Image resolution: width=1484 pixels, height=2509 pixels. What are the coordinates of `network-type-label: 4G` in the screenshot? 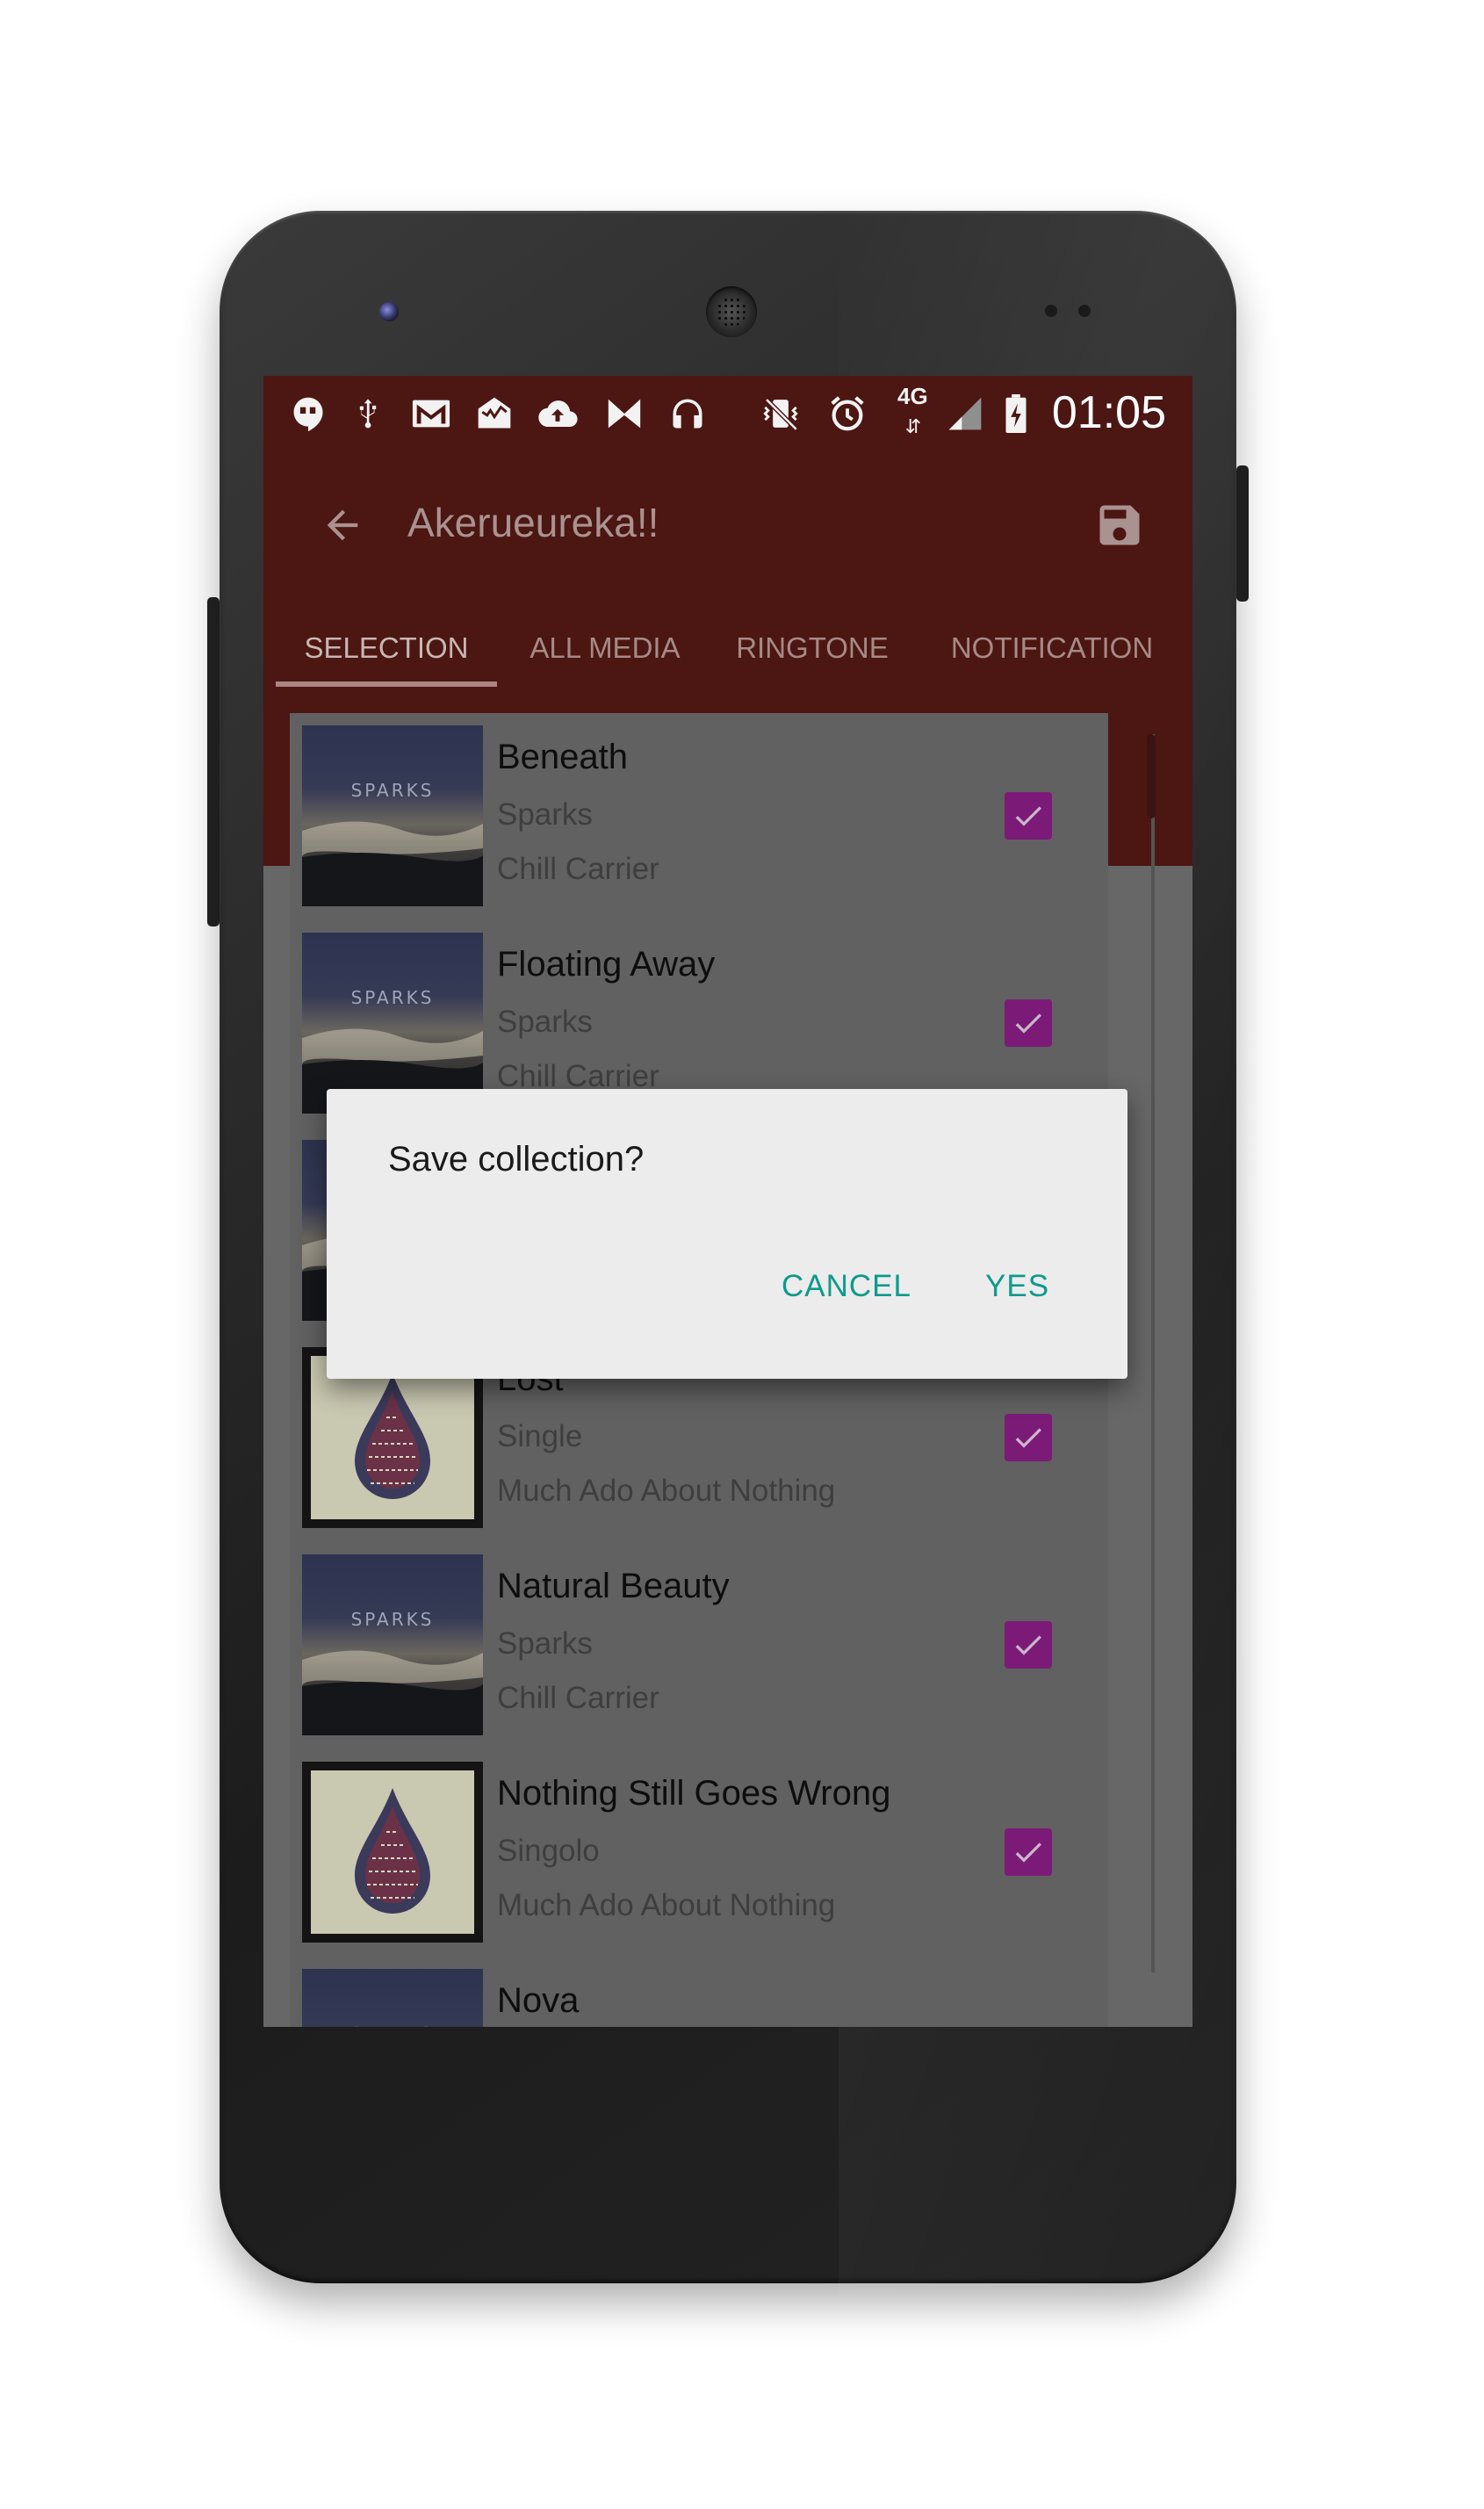 It's located at (912, 396).